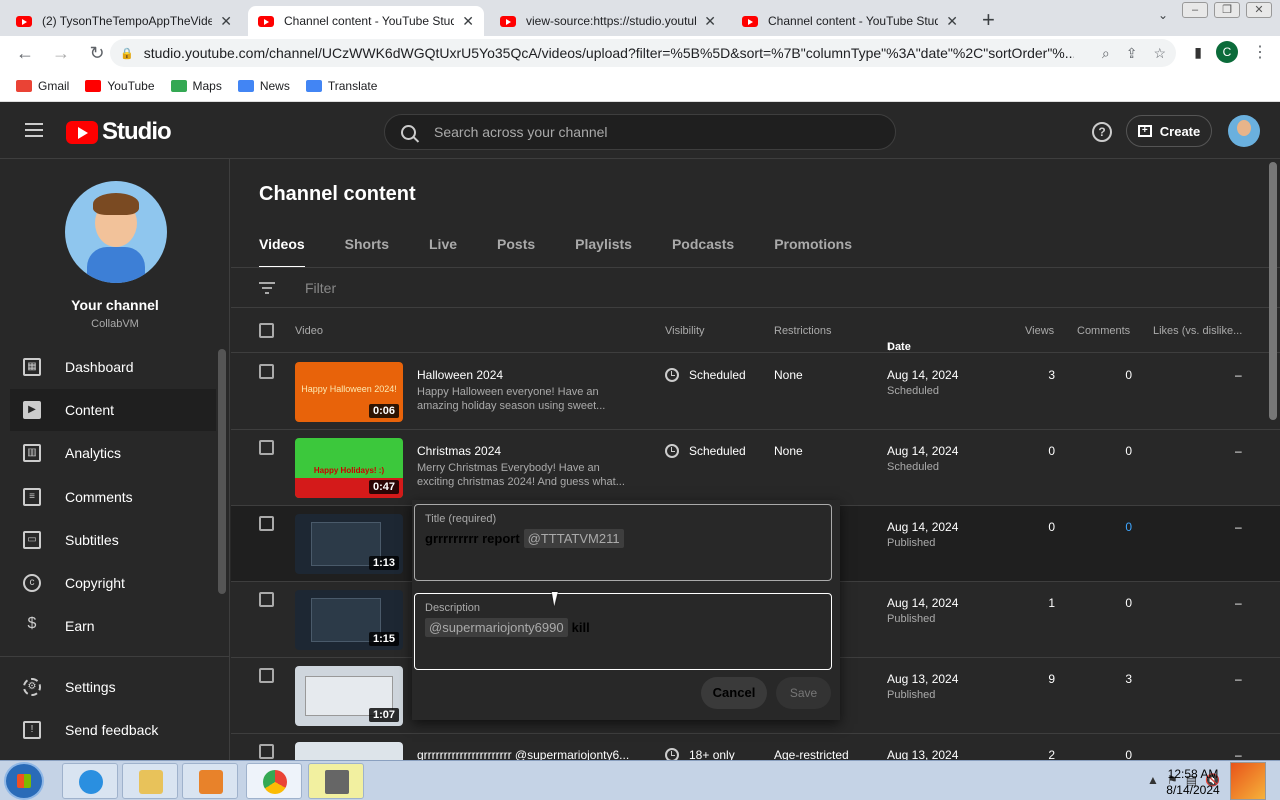 This screenshot has width=1280, height=800. I want to click on zoom-icon: ⌕, so click(1106, 53).